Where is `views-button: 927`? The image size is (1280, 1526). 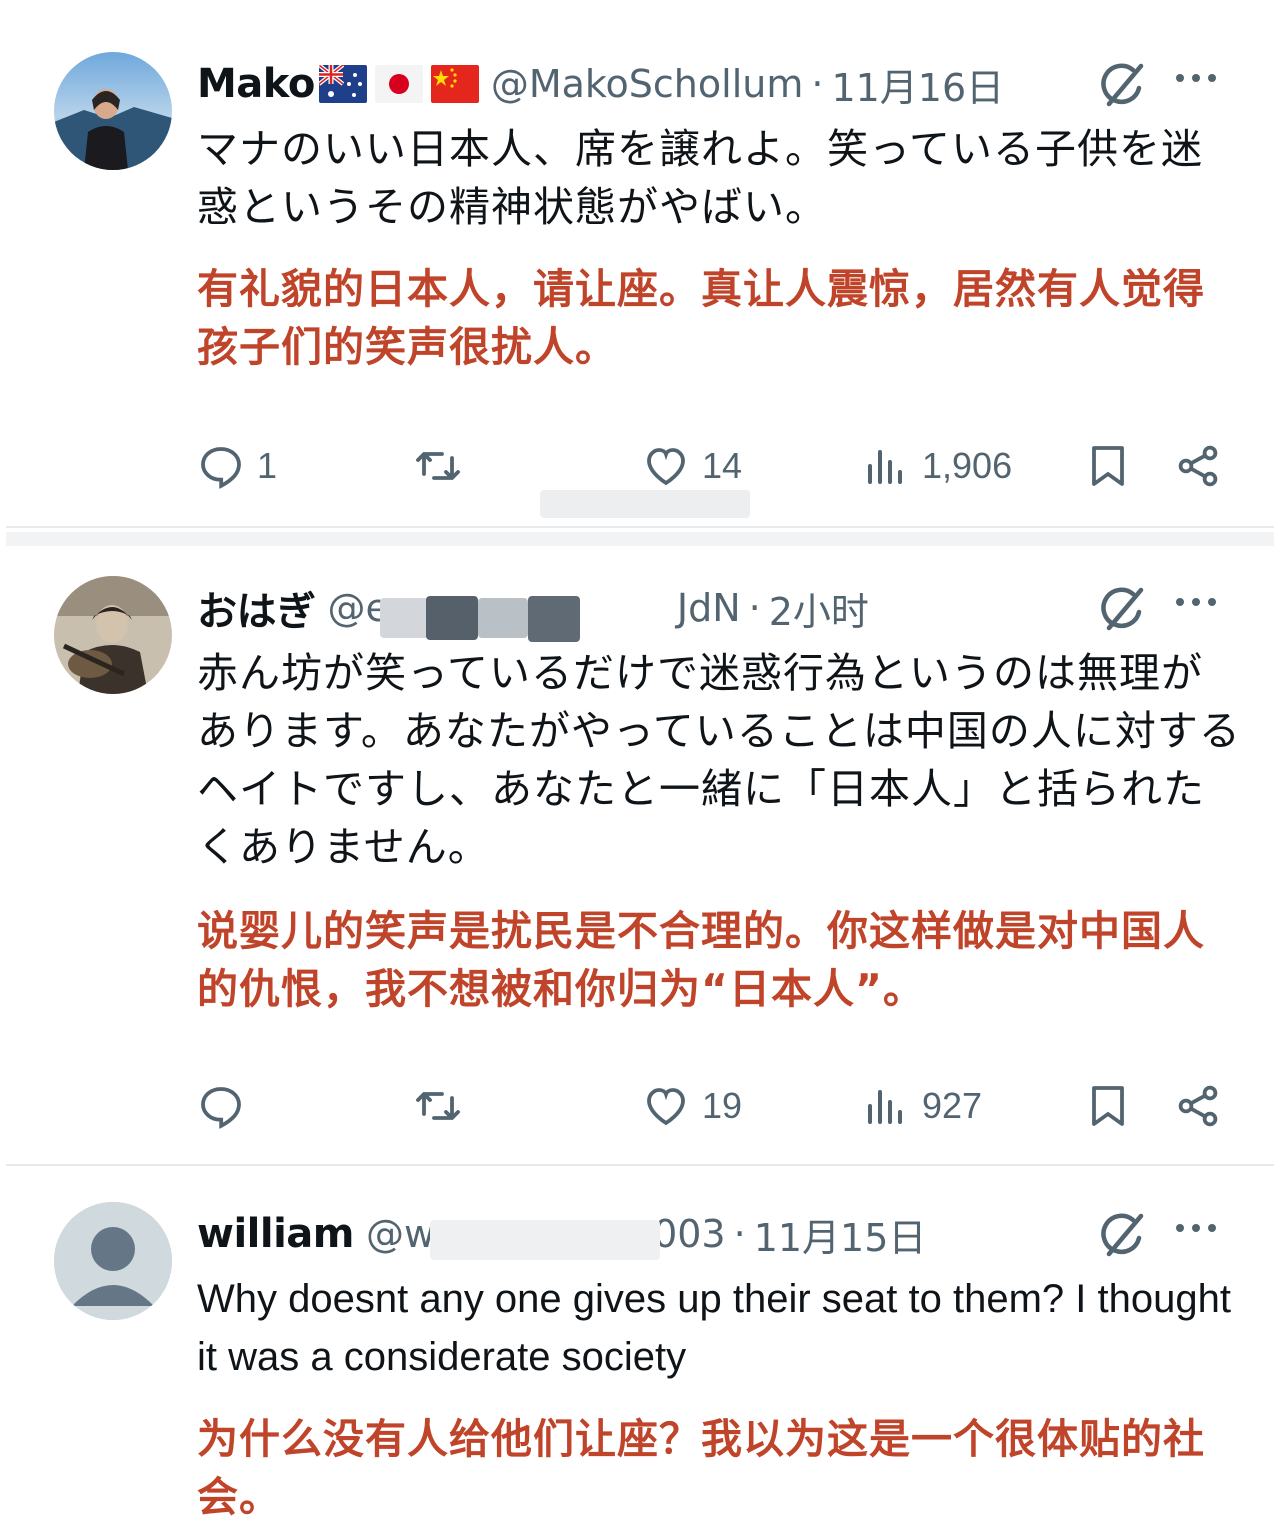 views-button: 927 is located at coordinates (922, 1106).